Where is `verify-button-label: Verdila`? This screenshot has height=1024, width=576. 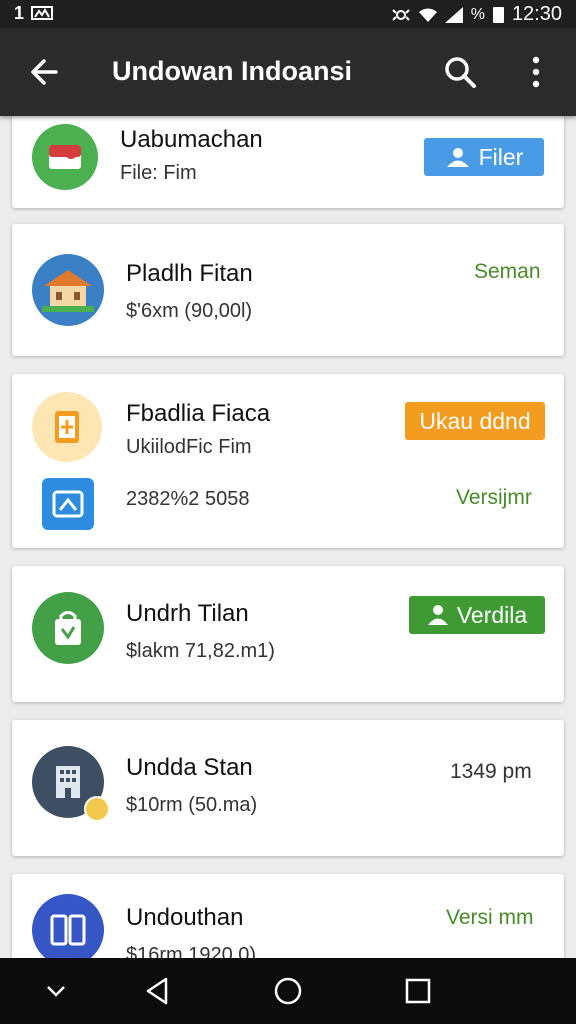
verify-button-label: Verdila is located at coordinates (492, 614).